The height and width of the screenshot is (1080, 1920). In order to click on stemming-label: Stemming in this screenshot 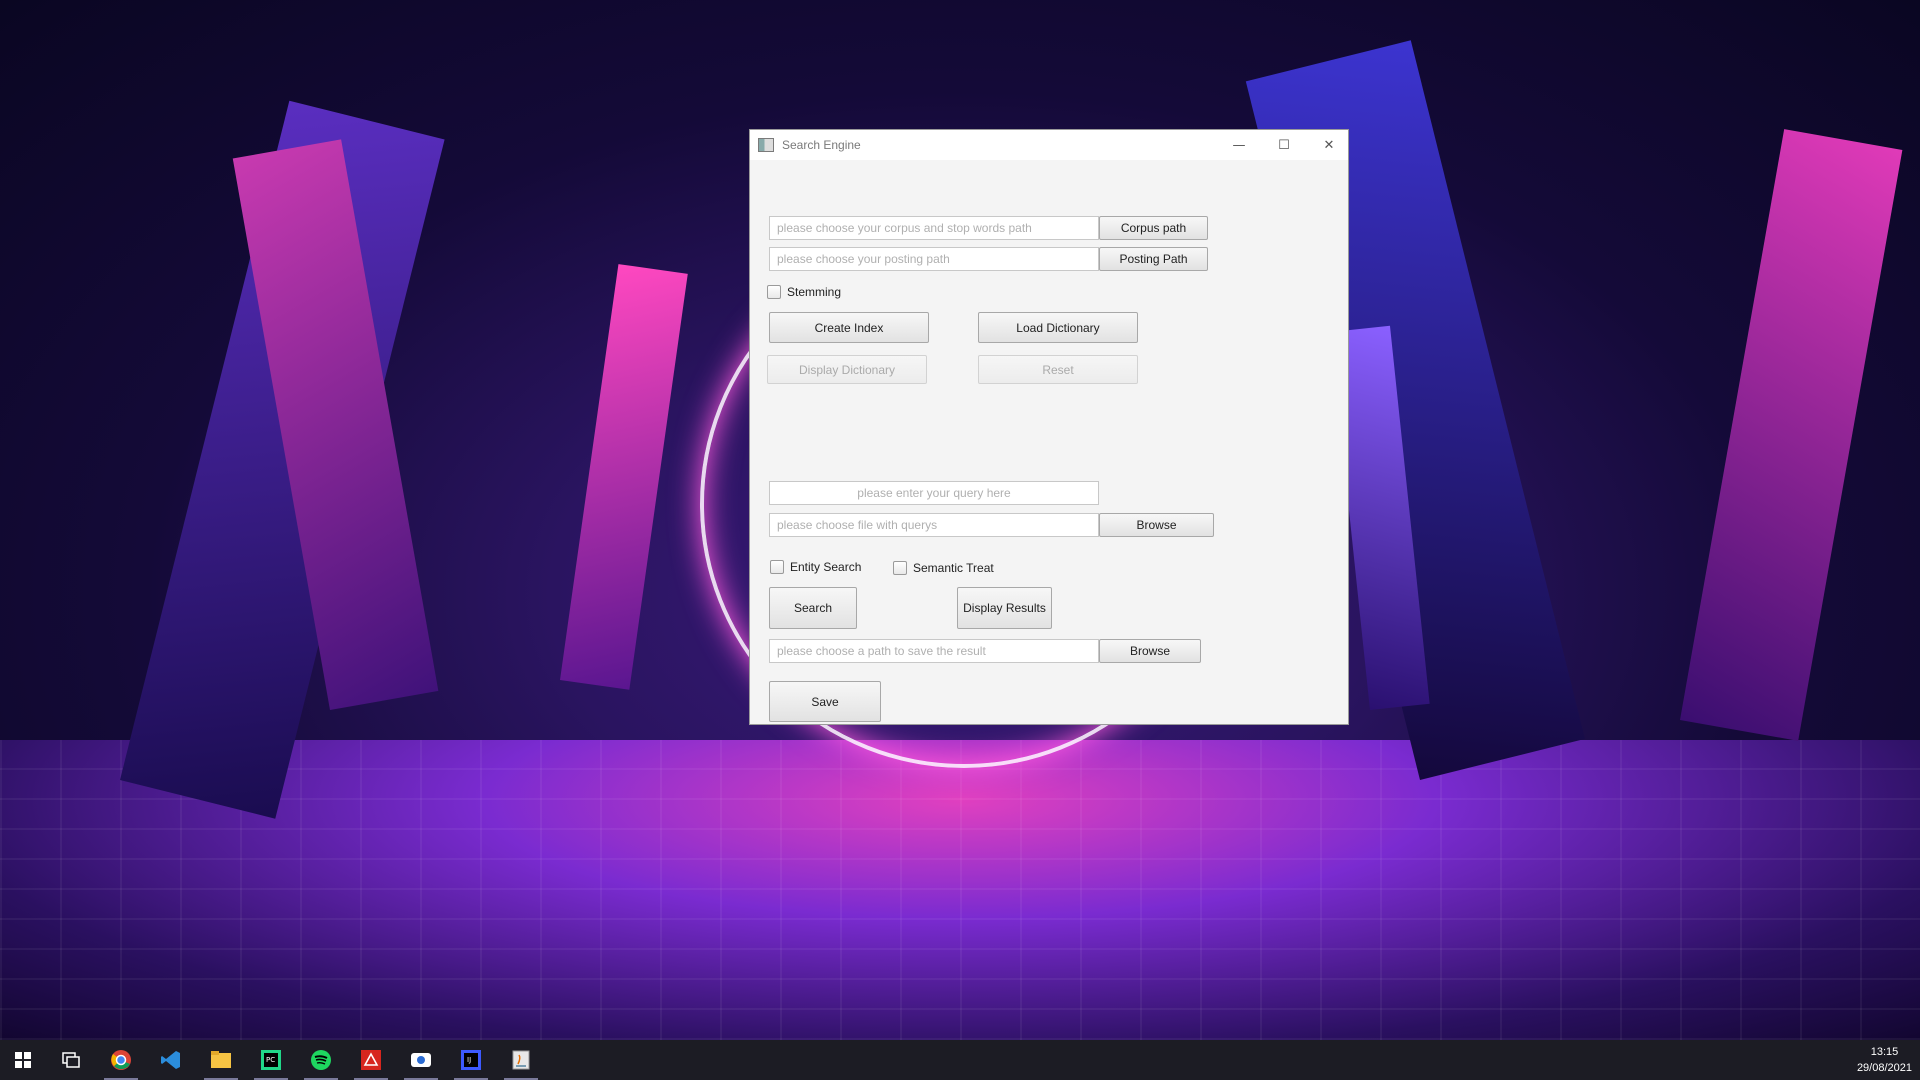, I will do `click(814, 292)`.